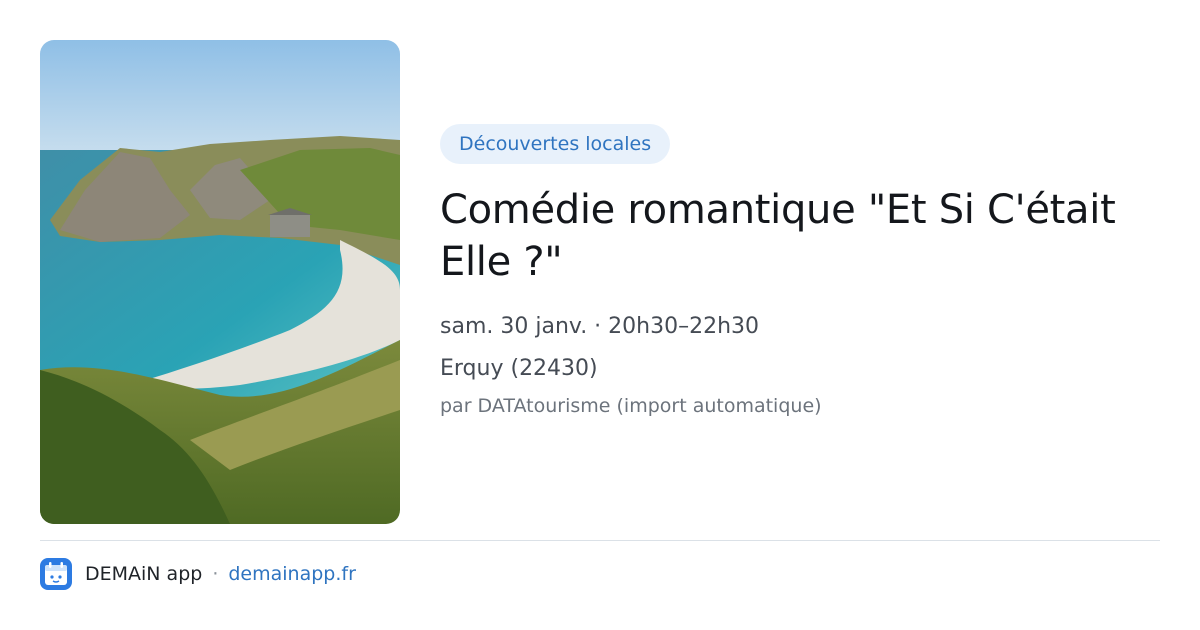 Image resolution: width=1200 pixels, height=630 pixels. Describe the element at coordinates (519, 368) in the screenshot. I see `event-location: Erquy (22430)` at that location.